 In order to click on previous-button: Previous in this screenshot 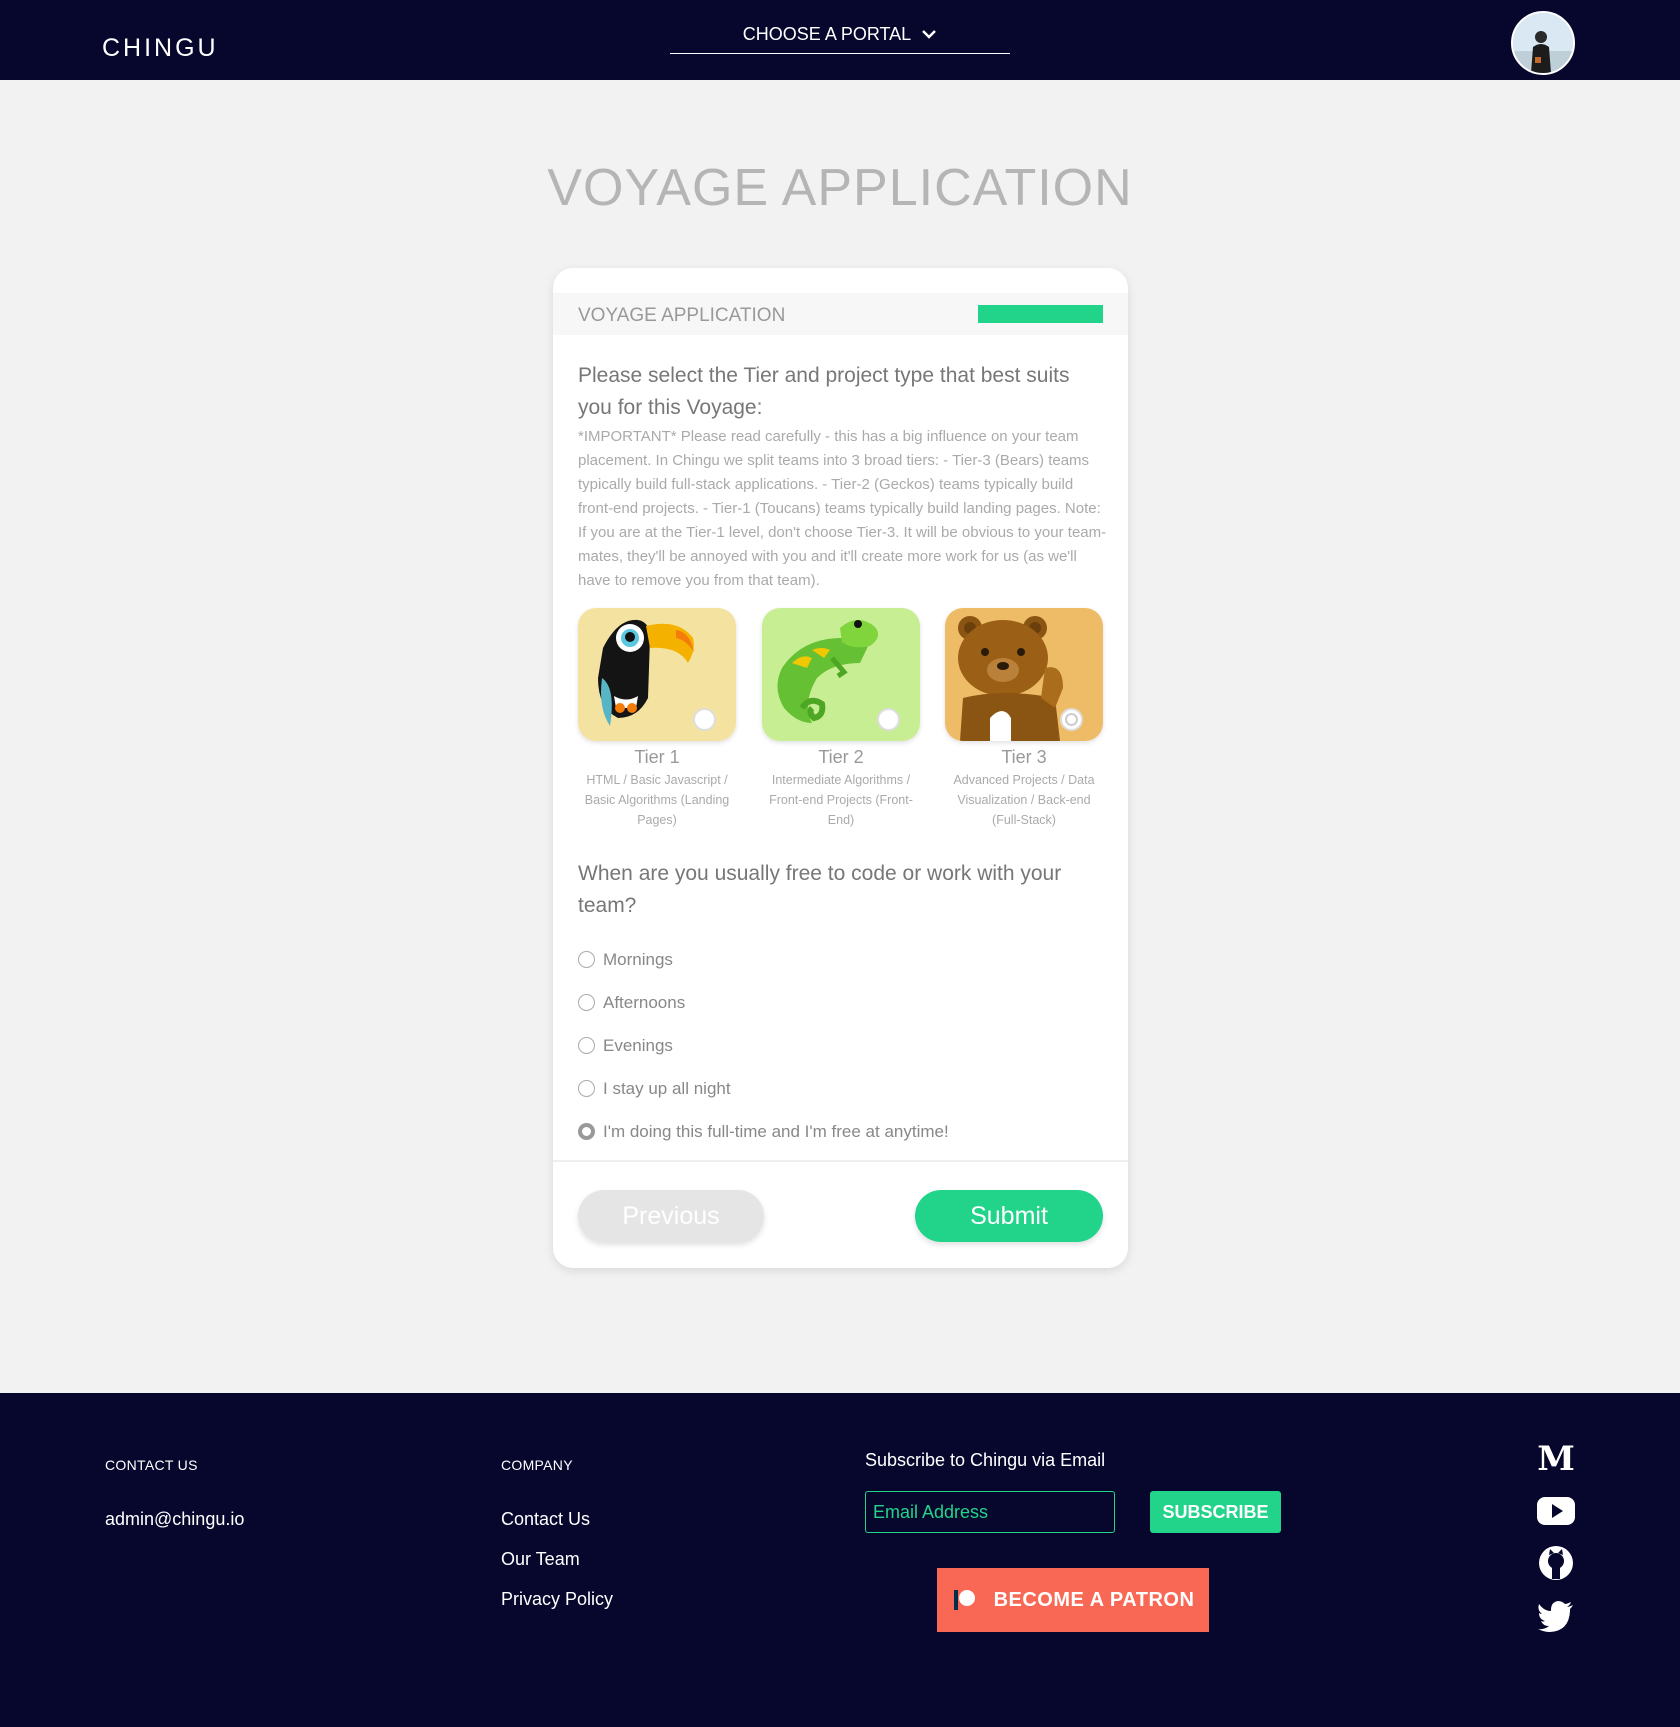, I will do `click(671, 1216)`.